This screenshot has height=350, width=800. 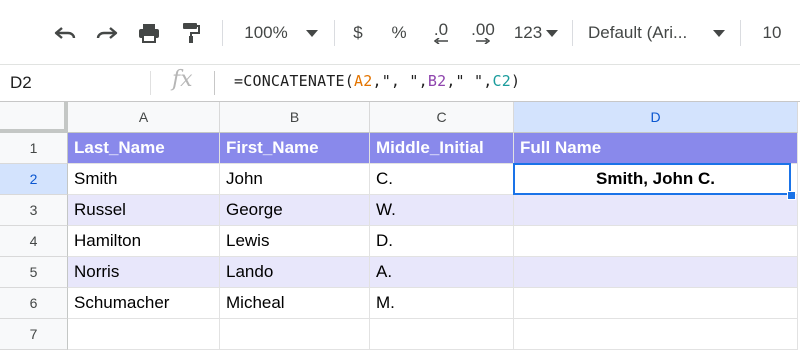 I want to click on table-cell: C., so click(x=442, y=179).